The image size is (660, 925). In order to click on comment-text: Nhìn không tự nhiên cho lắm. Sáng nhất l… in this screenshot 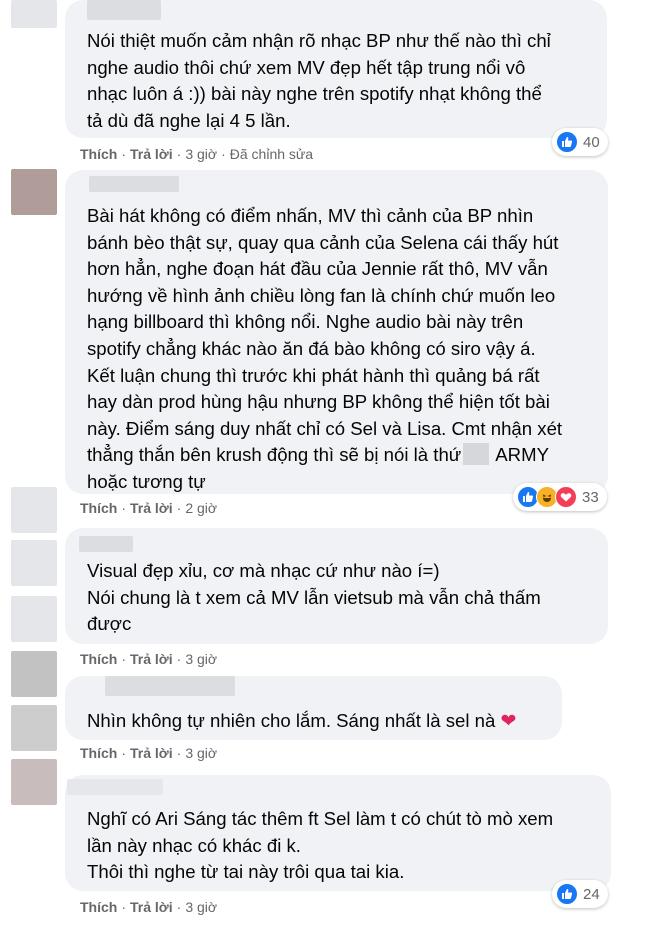, I will do `click(302, 721)`.